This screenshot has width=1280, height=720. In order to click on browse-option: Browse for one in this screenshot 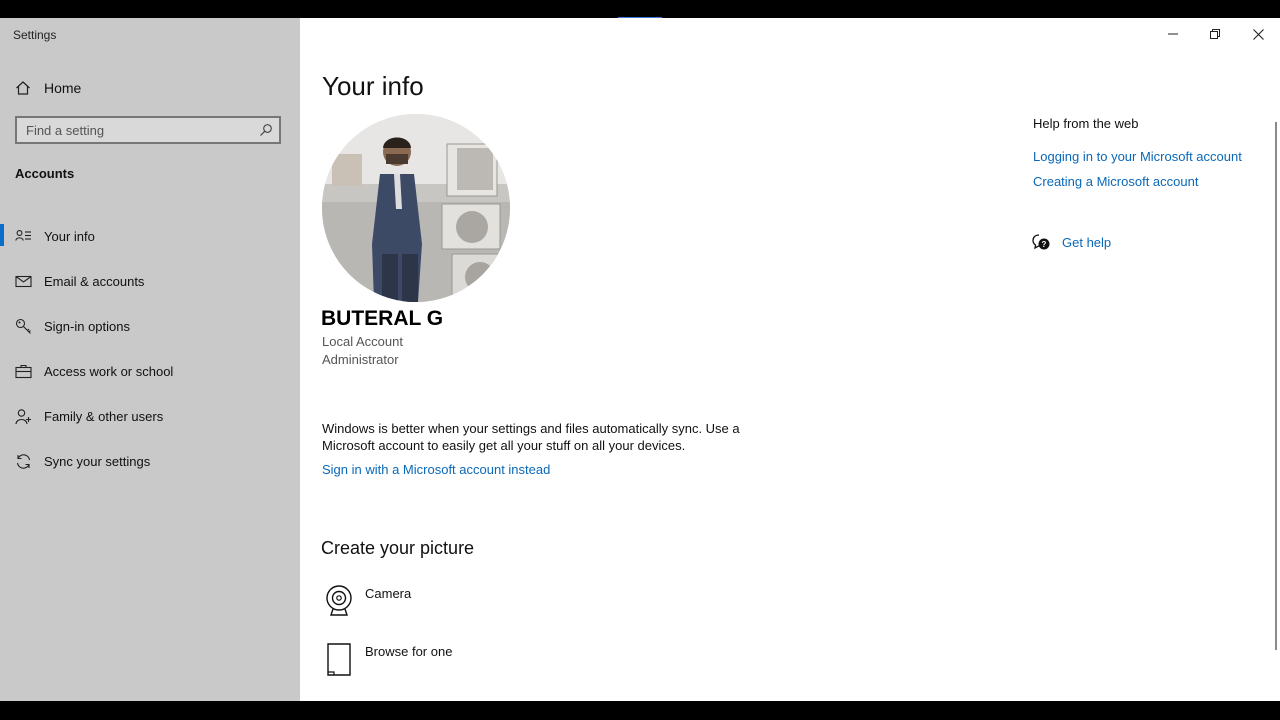, I will do `click(388, 659)`.